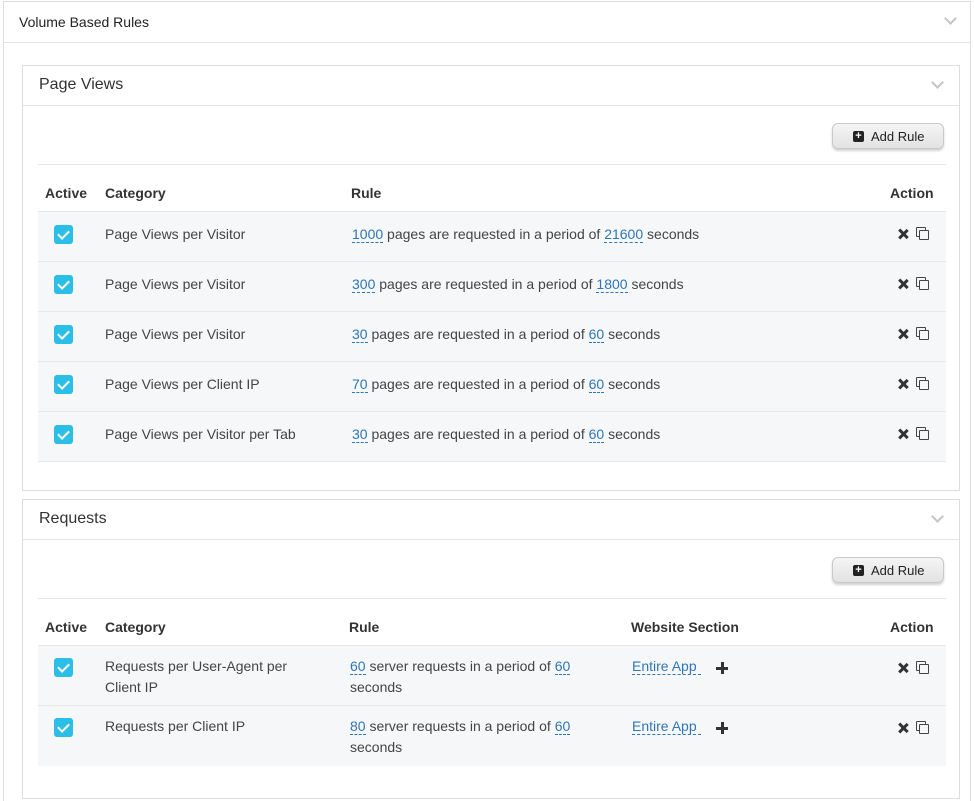  I want to click on period-value: 1800, so click(612, 284).